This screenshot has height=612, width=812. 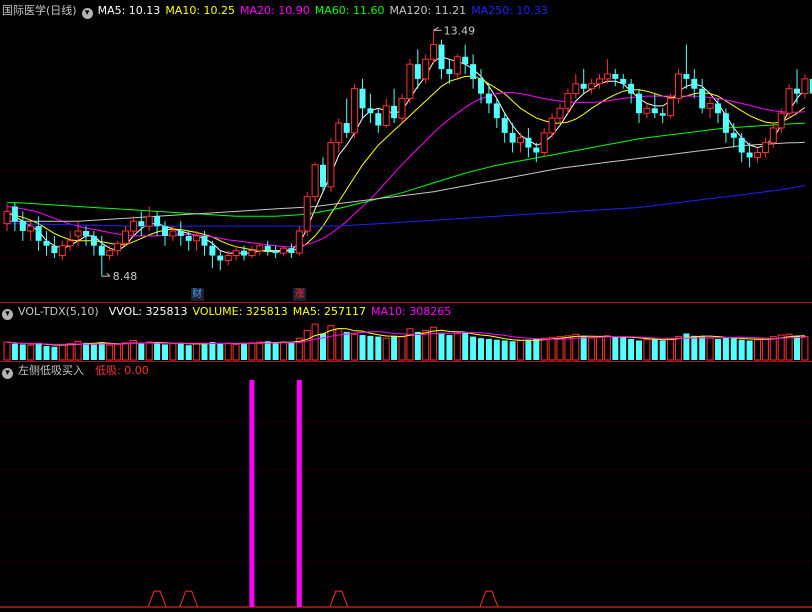 What do you see at coordinates (300, 294) in the screenshot?
I see `event-badge: 涨` at bounding box center [300, 294].